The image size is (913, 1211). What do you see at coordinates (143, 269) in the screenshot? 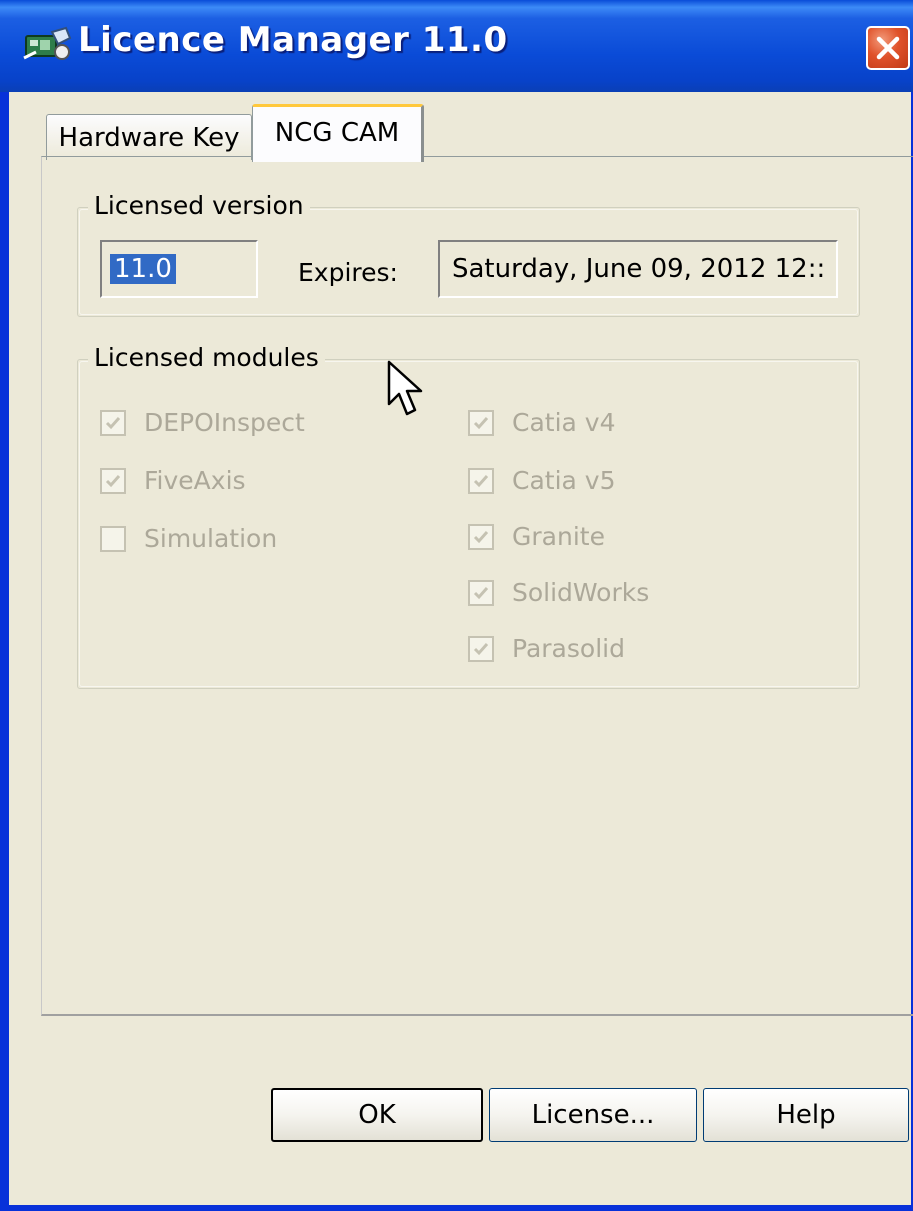
I see `version-value: 11.0` at bounding box center [143, 269].